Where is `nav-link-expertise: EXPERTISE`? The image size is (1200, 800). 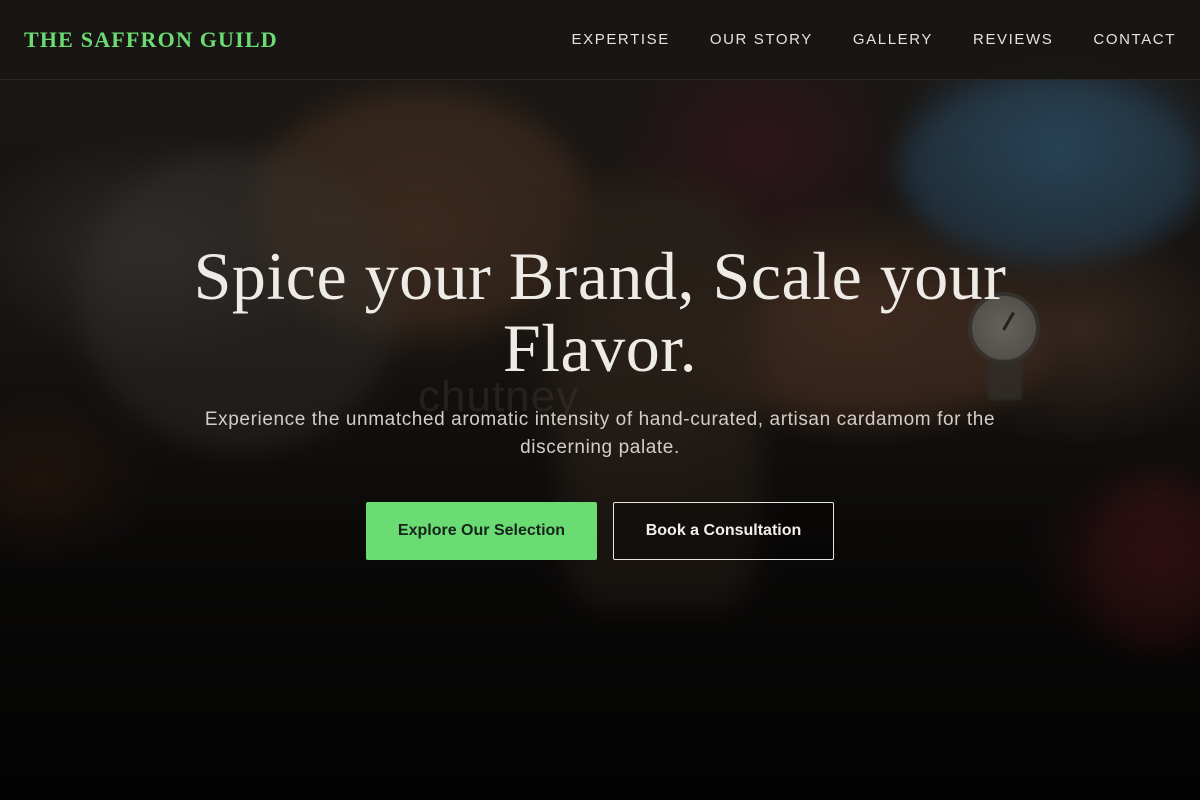
nav-link-expertise: EXPERTISE is located at coordinates (621, 39).